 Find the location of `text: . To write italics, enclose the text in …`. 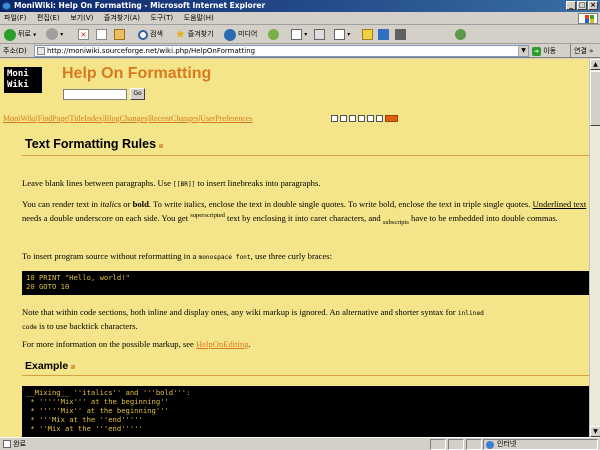

text: . To write italics, enclose the text in … is located at coordinates (340, 204).